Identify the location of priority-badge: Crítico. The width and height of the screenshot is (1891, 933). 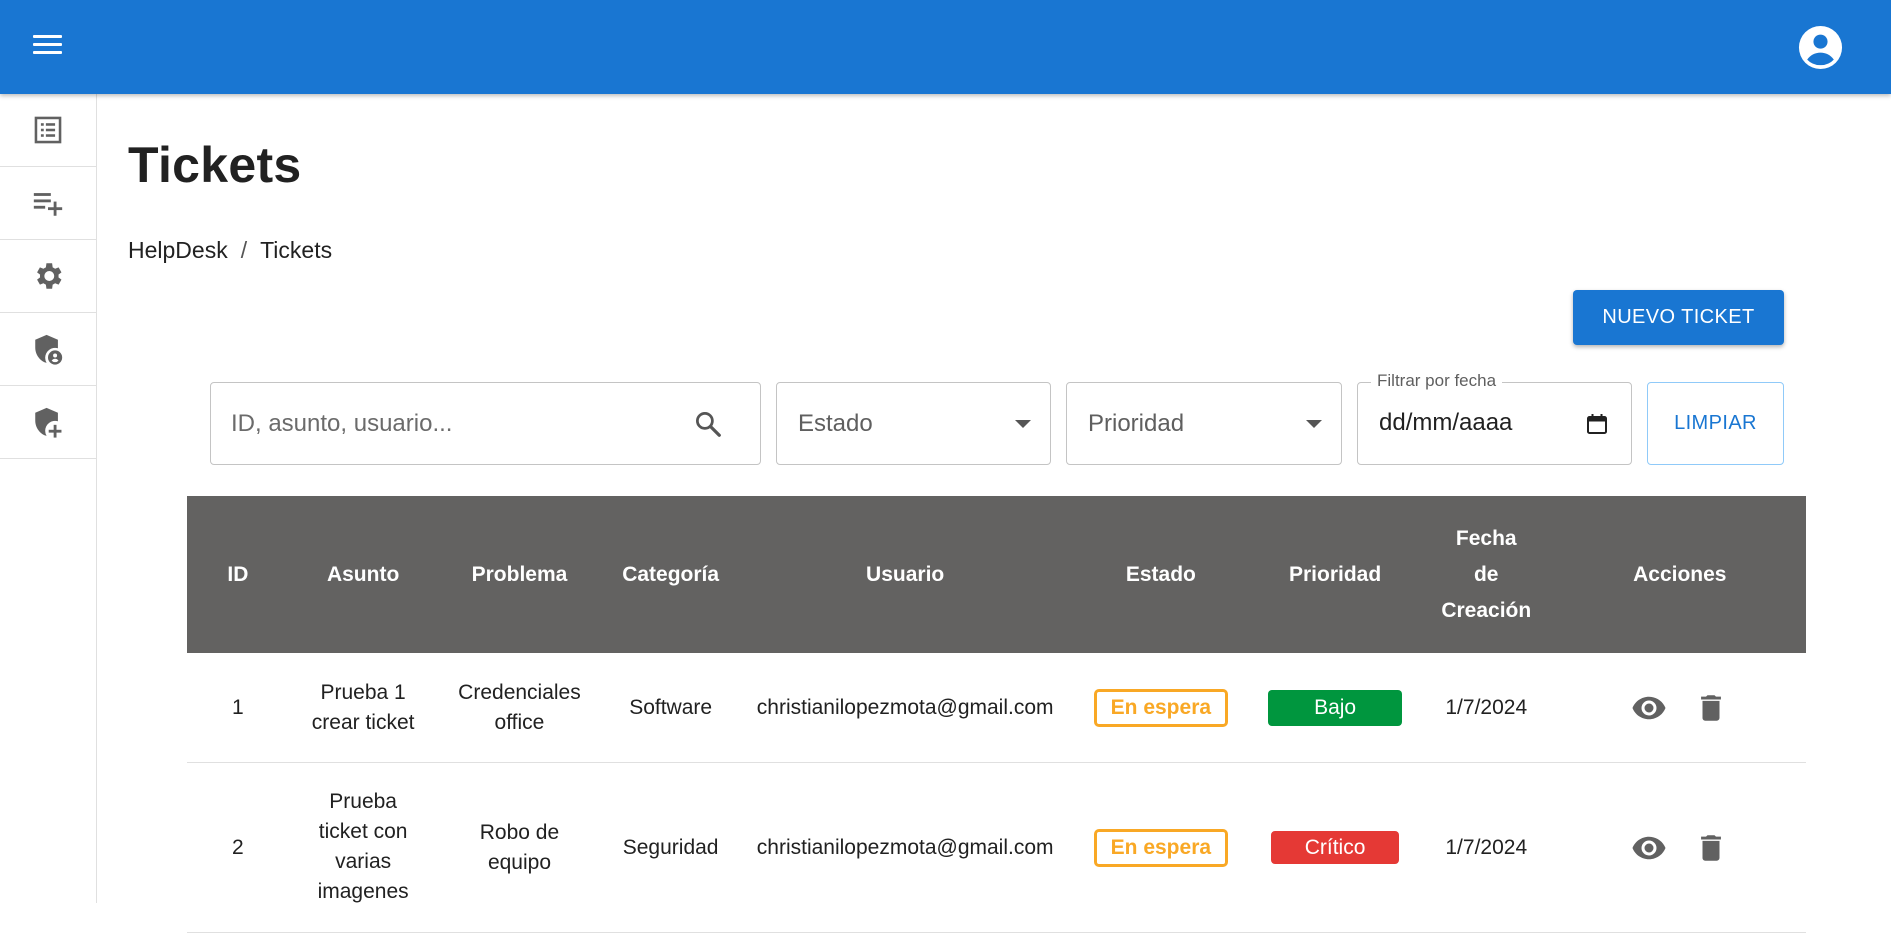
(1335, 847).